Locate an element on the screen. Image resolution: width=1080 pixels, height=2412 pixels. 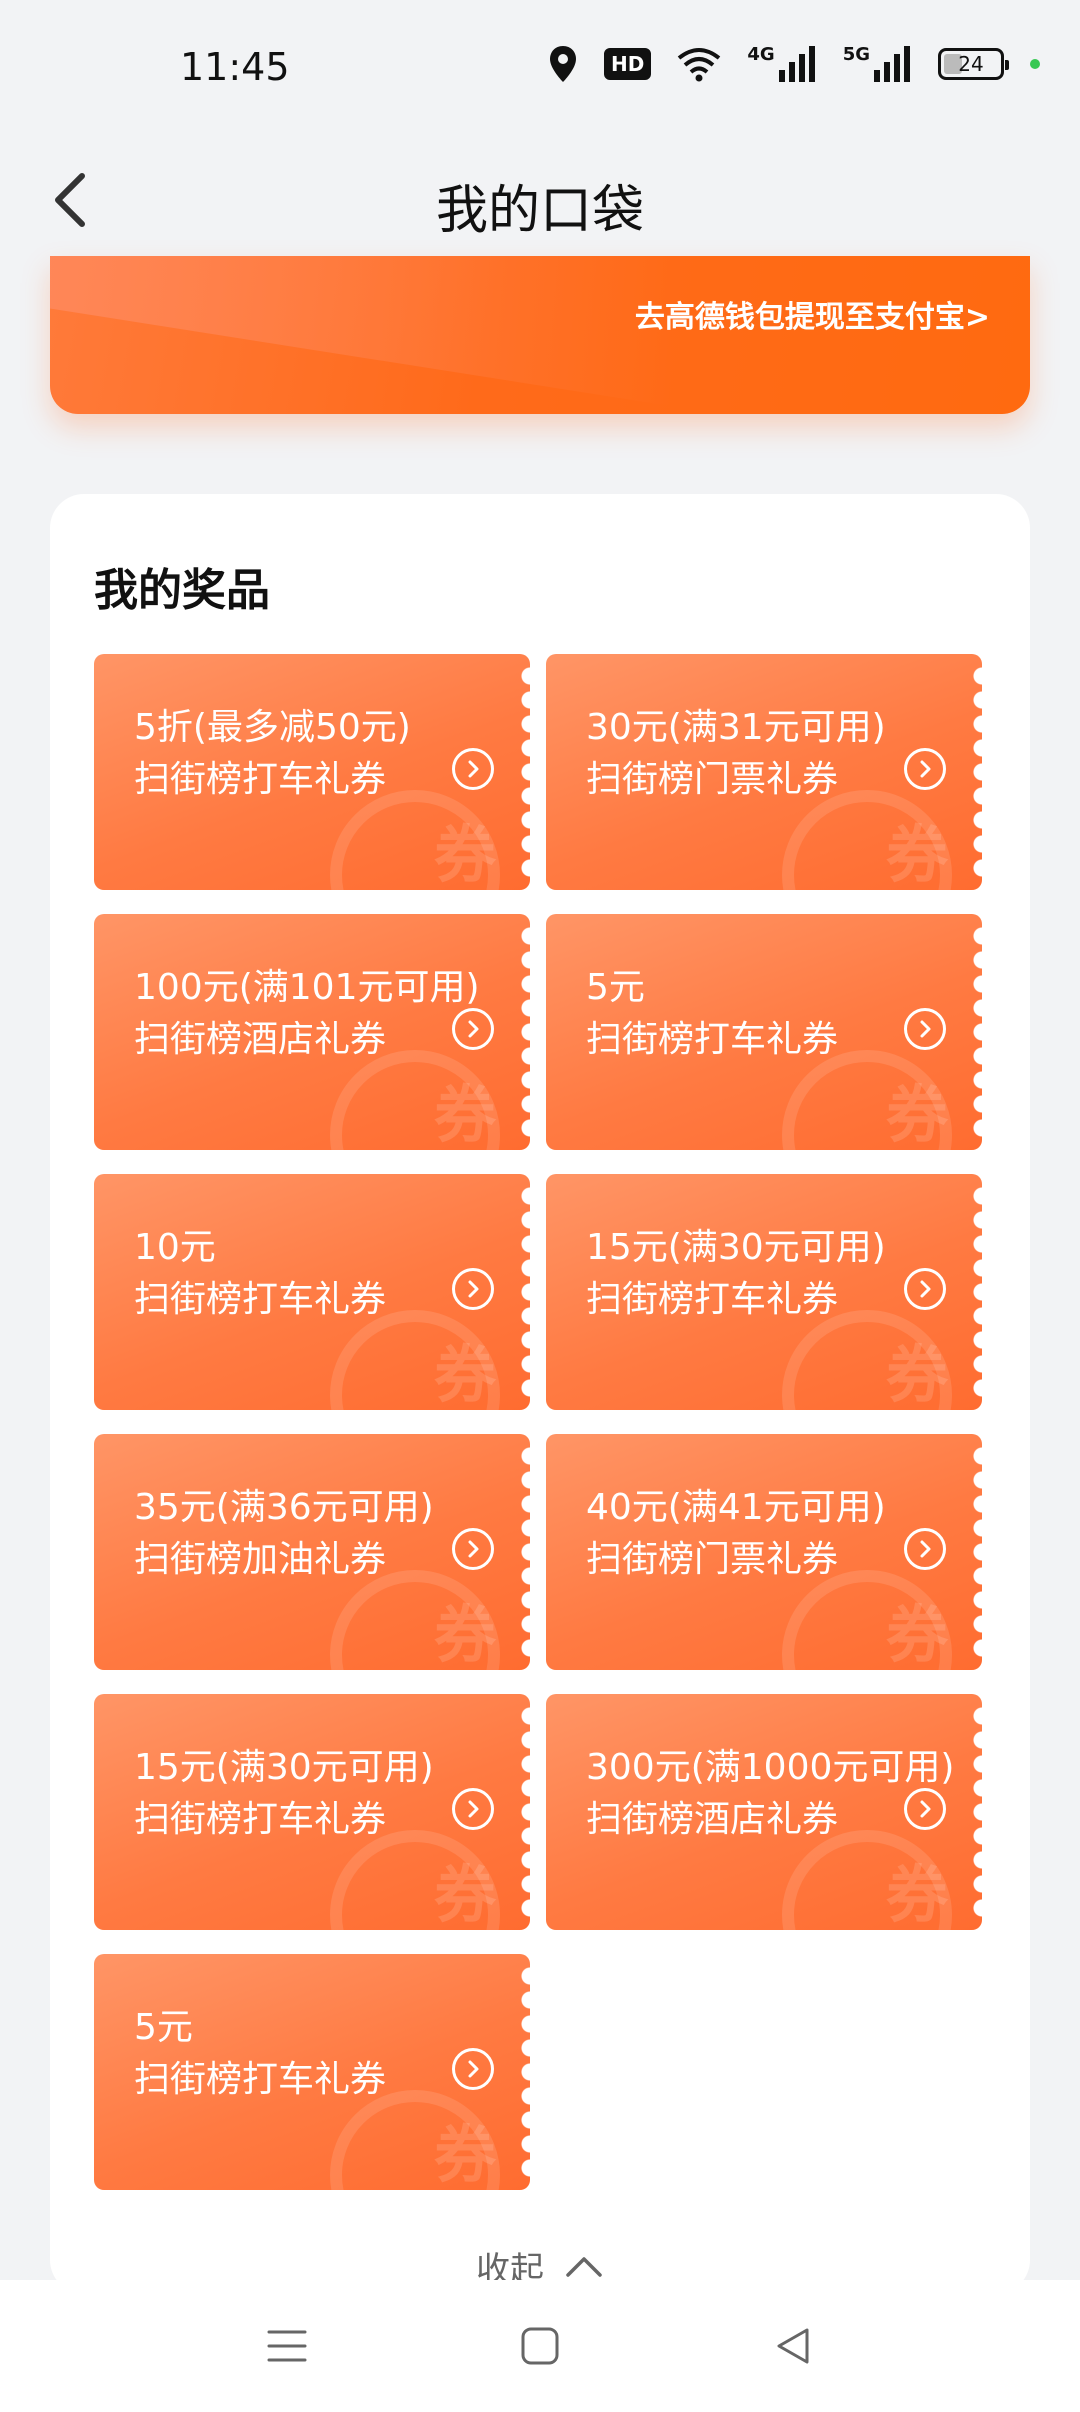
coupon-item: 券 35元(满36元可用) 扫街榜加油礼券 is located at coordinates (312, 1552).